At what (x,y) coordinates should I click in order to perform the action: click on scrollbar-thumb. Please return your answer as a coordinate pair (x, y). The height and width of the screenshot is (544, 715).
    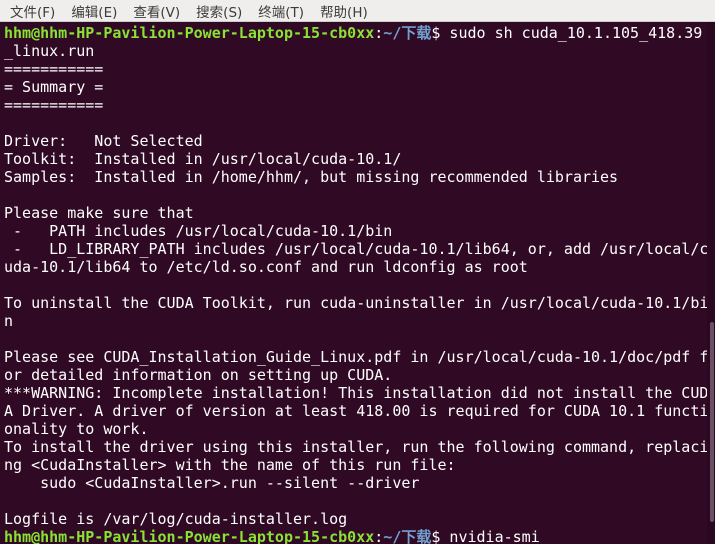
    Looking at the image, I should click on (712, 422).